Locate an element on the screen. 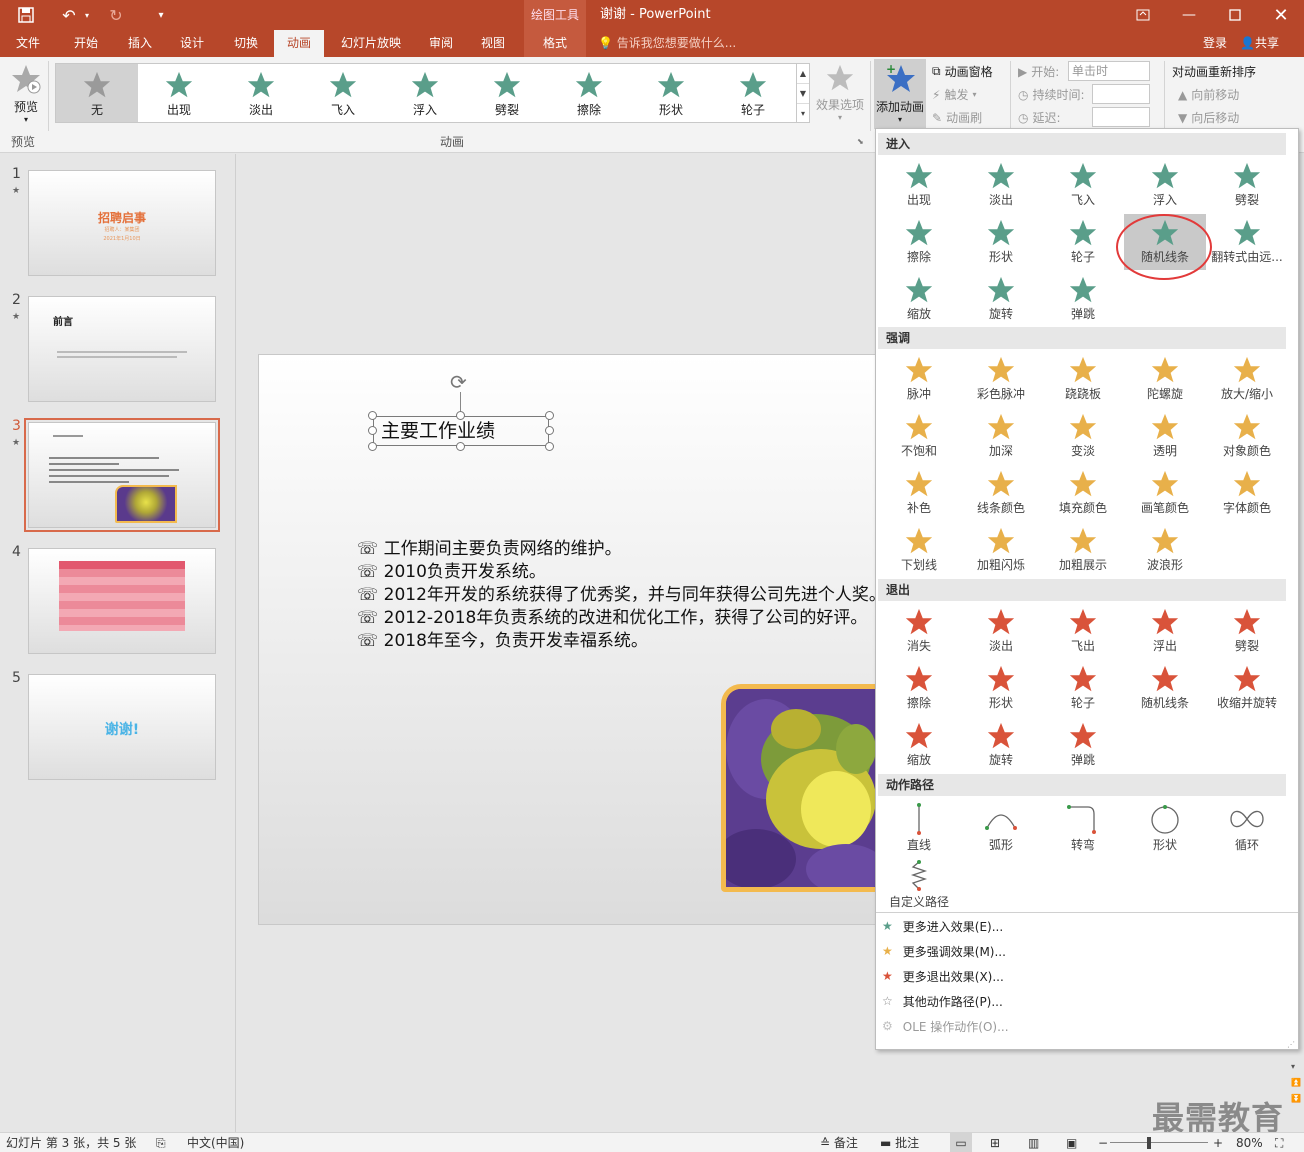 Image resolution: width=1304 pixels, height=1152 pixels. fit-slide-icon: ⛶ is located at coordinates (1279, 1142).